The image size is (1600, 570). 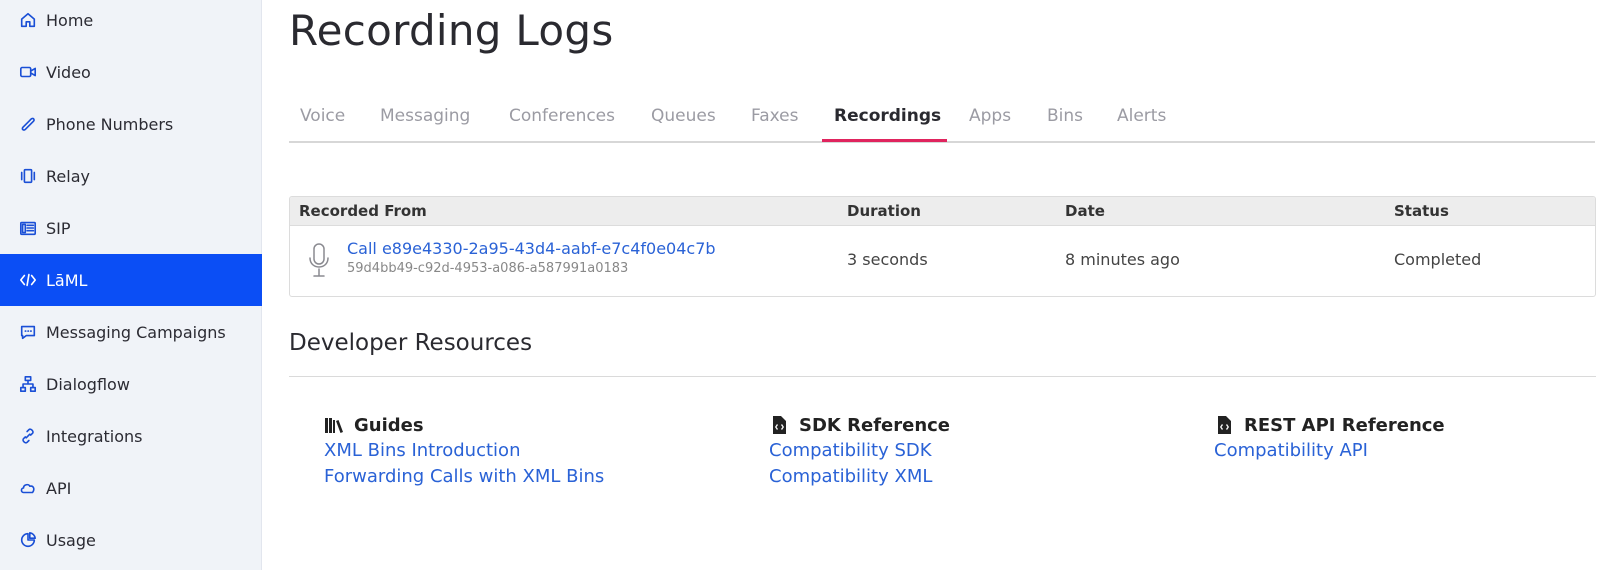 I want to click on table-header: Recorded From Duration Date Status, so click(x=942, y=211).